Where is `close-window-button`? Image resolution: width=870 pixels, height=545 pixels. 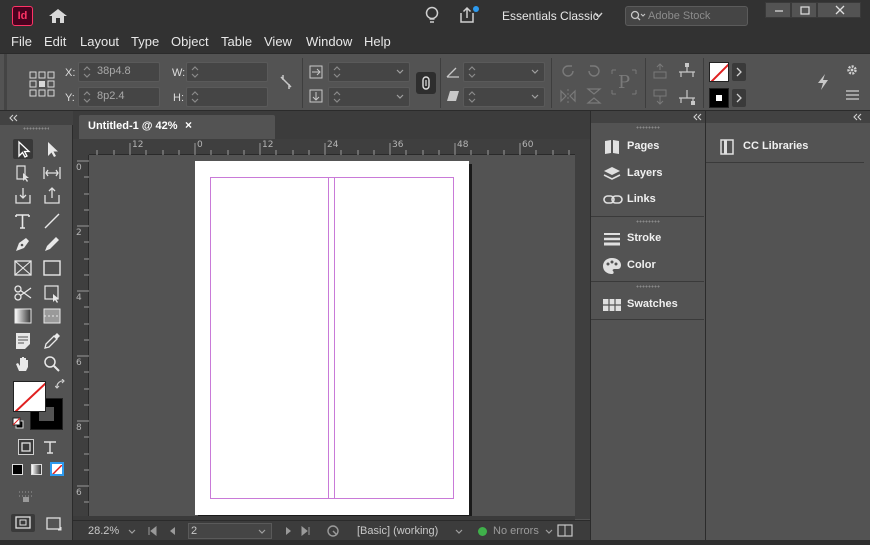 close-window-button is located at coordinates (839, 10).